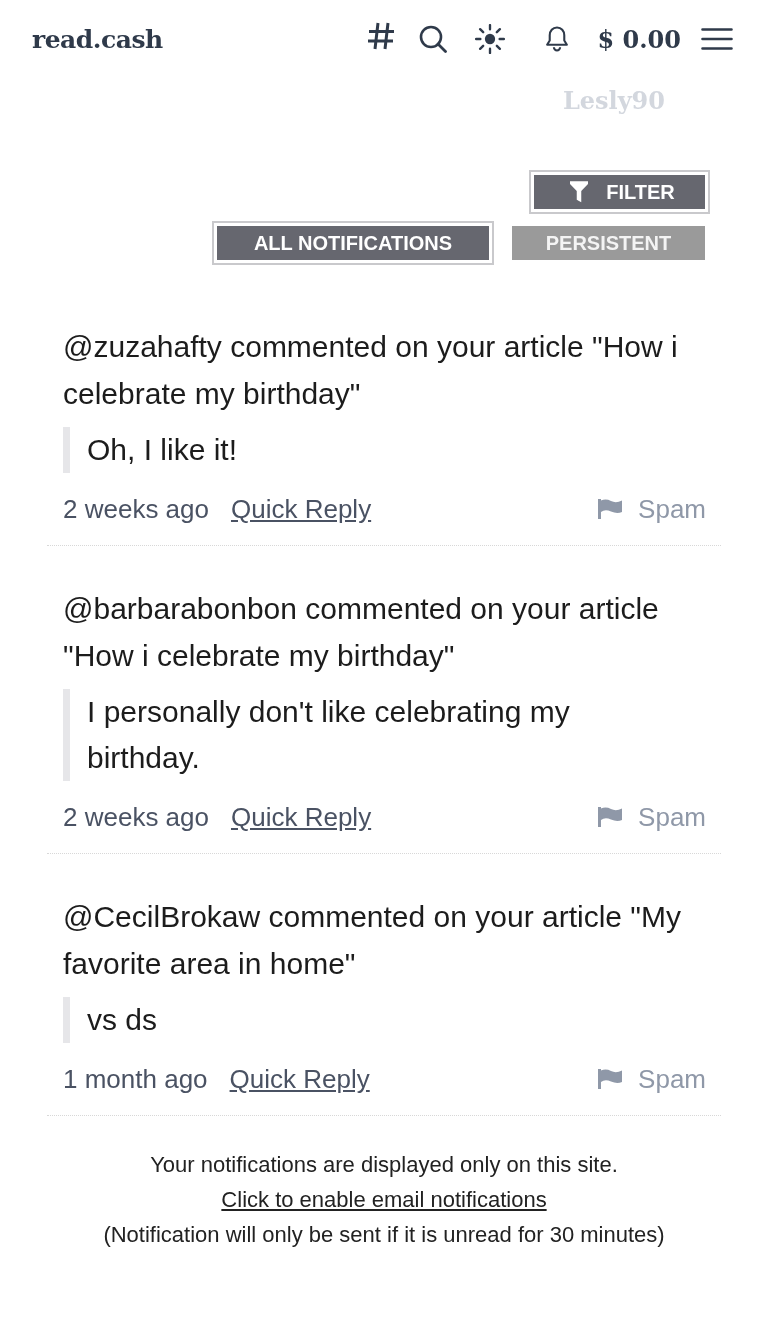  I want to click on notification-text: @barbarabonbon commented on your article "How i celebrate my birthday", so click(361, 632).